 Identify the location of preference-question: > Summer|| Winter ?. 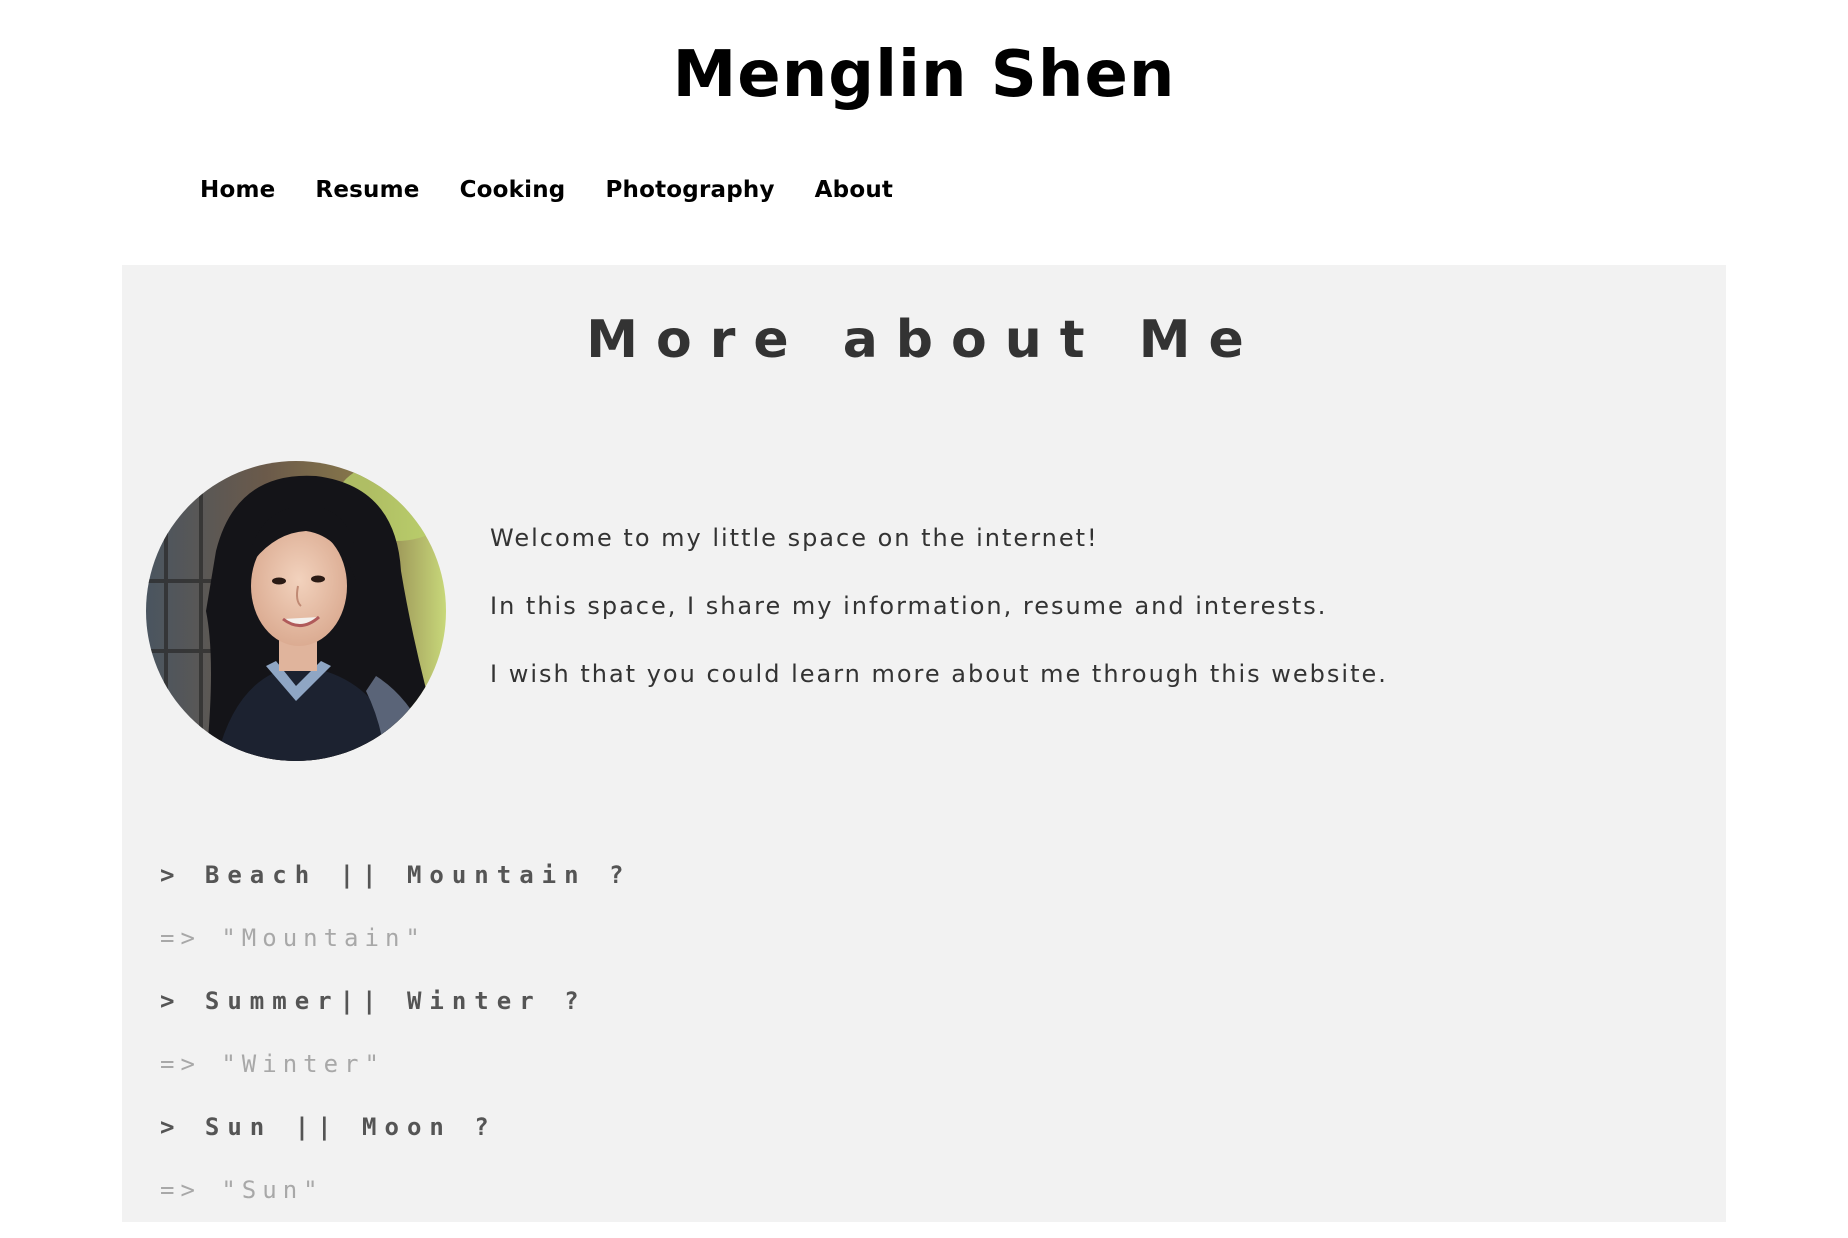
(373, 1001).